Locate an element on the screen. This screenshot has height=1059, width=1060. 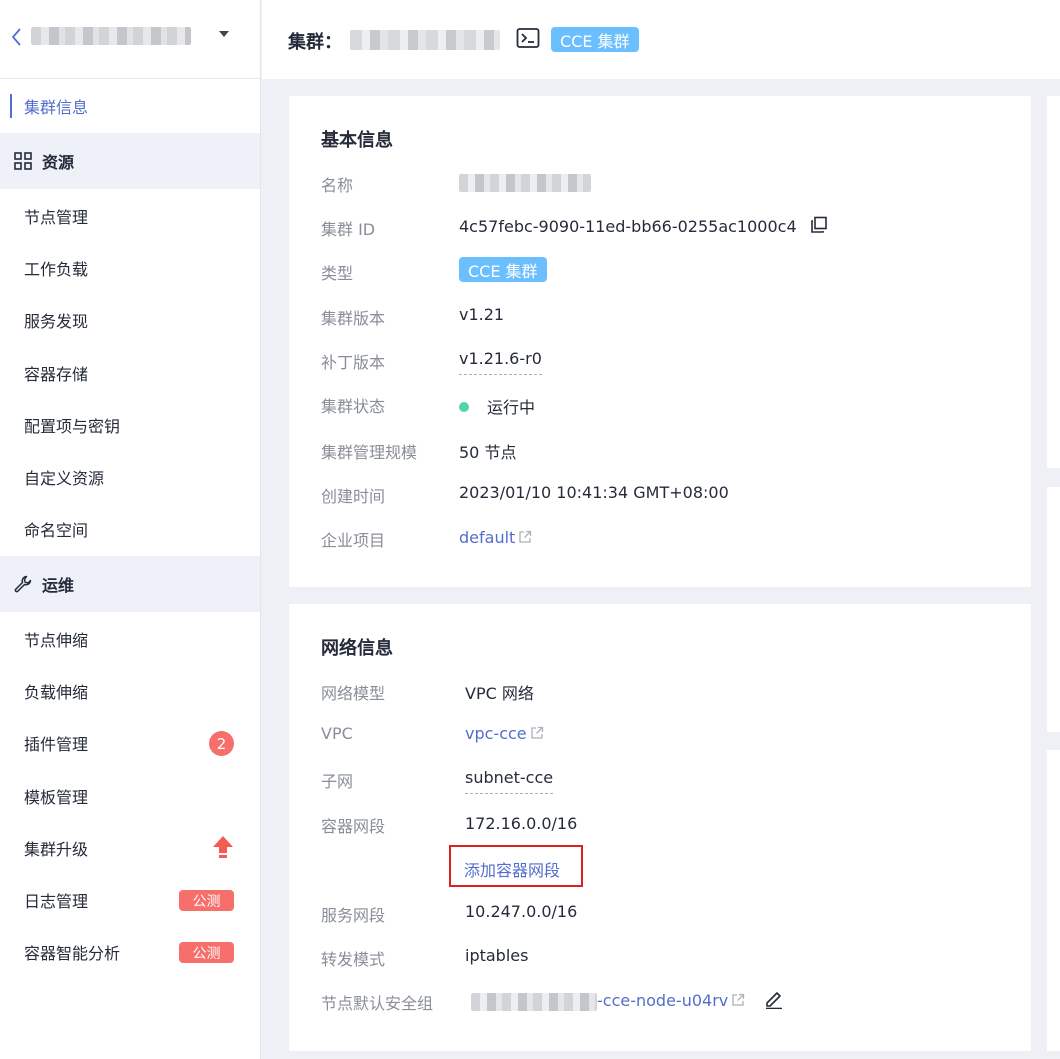
card-title: 基本信息 is located at coordinates (357, 140).